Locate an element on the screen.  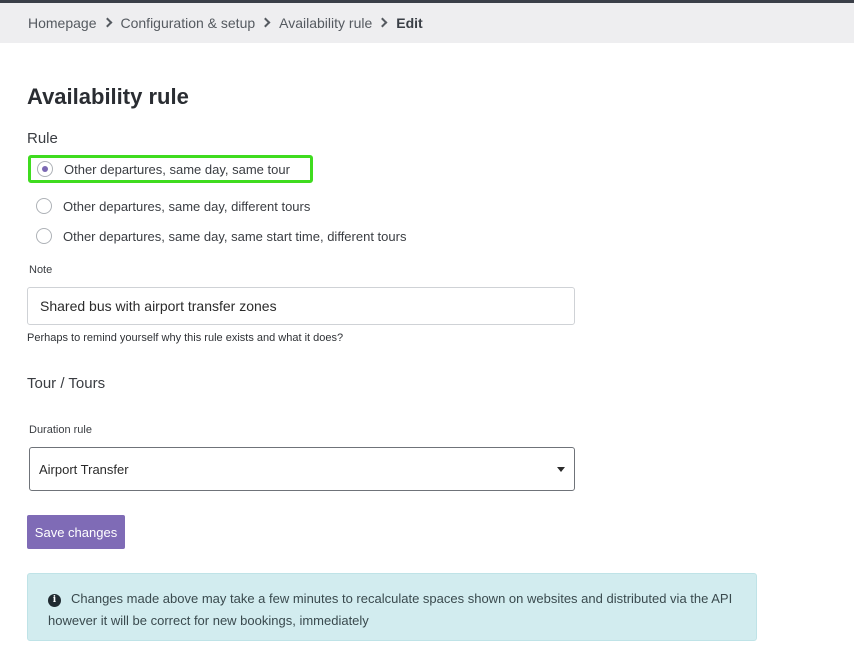
rule-heading: Rule is located at coordinates (42, 138).